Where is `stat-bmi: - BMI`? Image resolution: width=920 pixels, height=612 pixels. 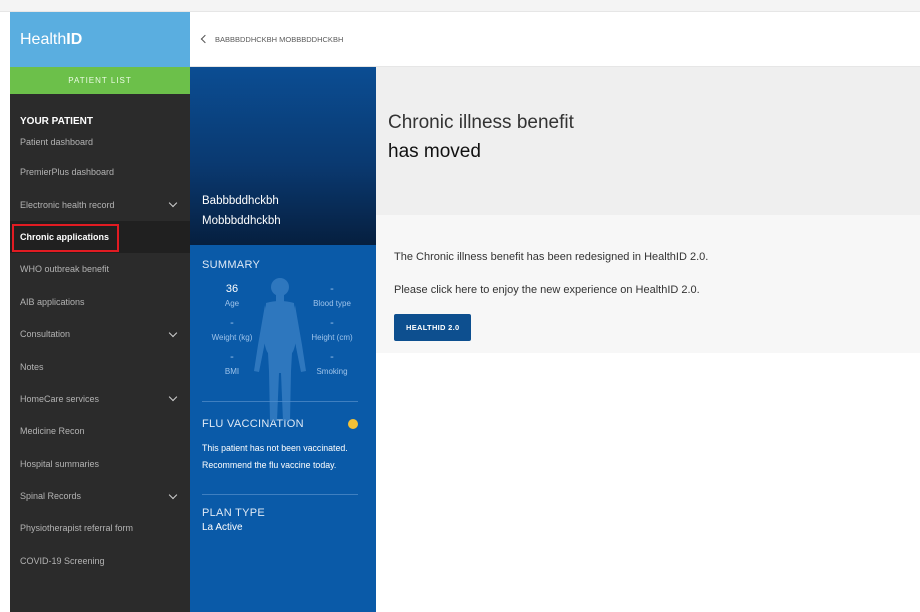
stat-bmi: - BMI is located at coordinates (232, 363).